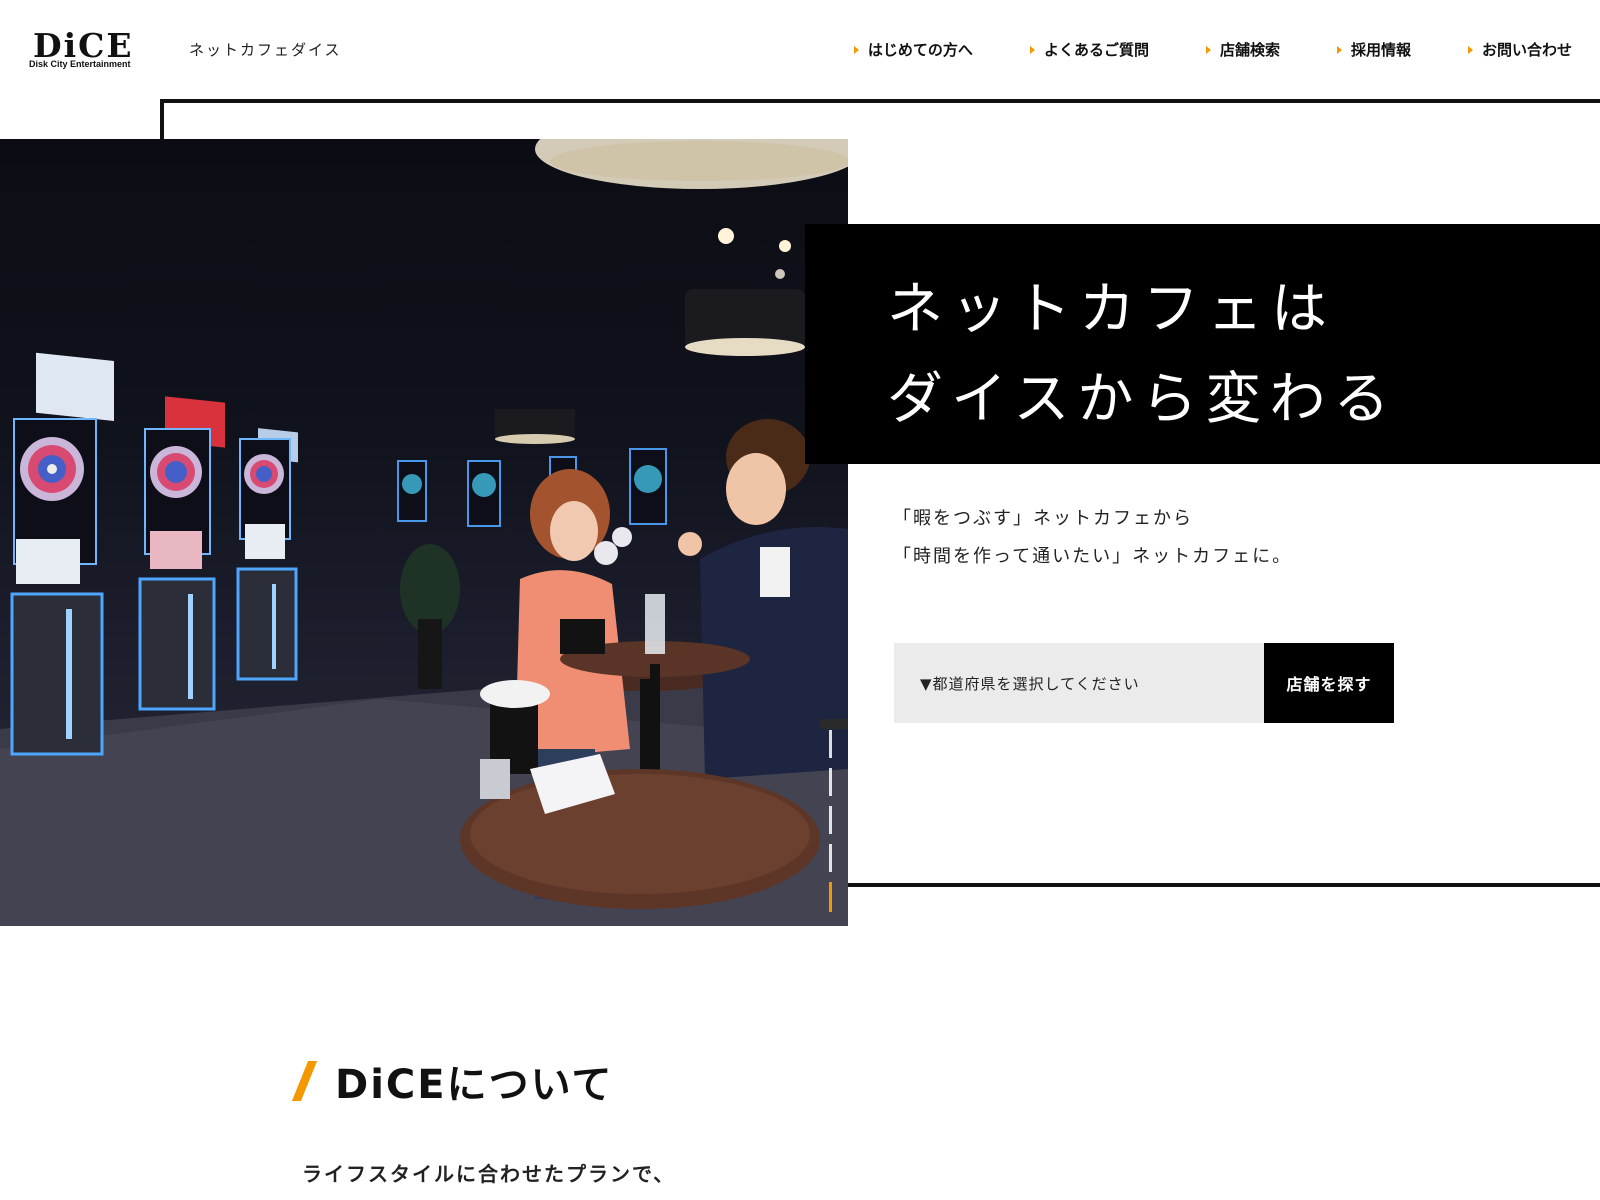  I want to click on about-title: DiCEについて, so click(474, 1085).